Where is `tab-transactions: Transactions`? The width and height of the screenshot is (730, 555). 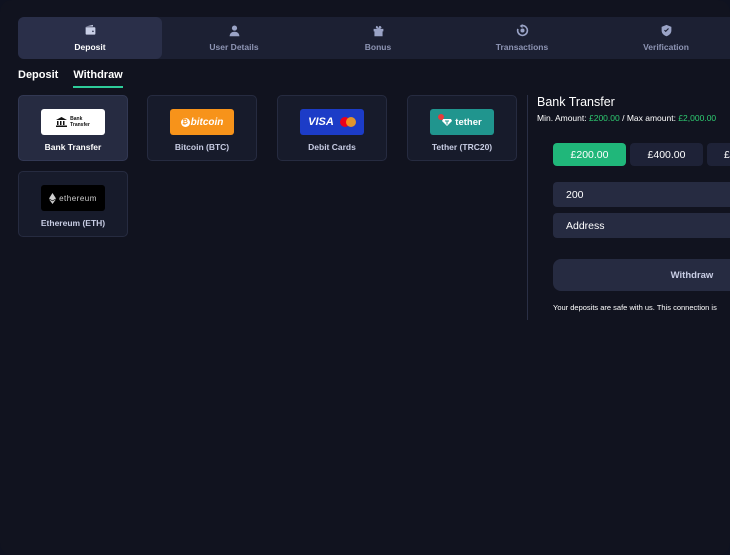
tab-transactions: Transactions is located at coordinates (522, 38).